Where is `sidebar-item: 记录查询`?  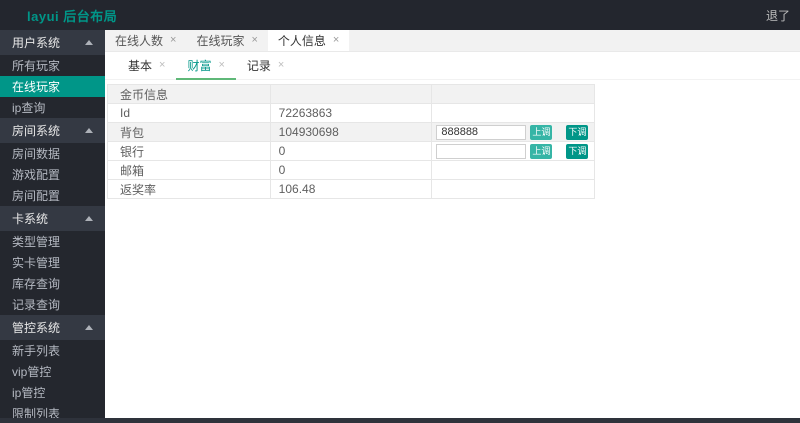 sidebar-item: 记录查询 is located at coordinates (52, 304).